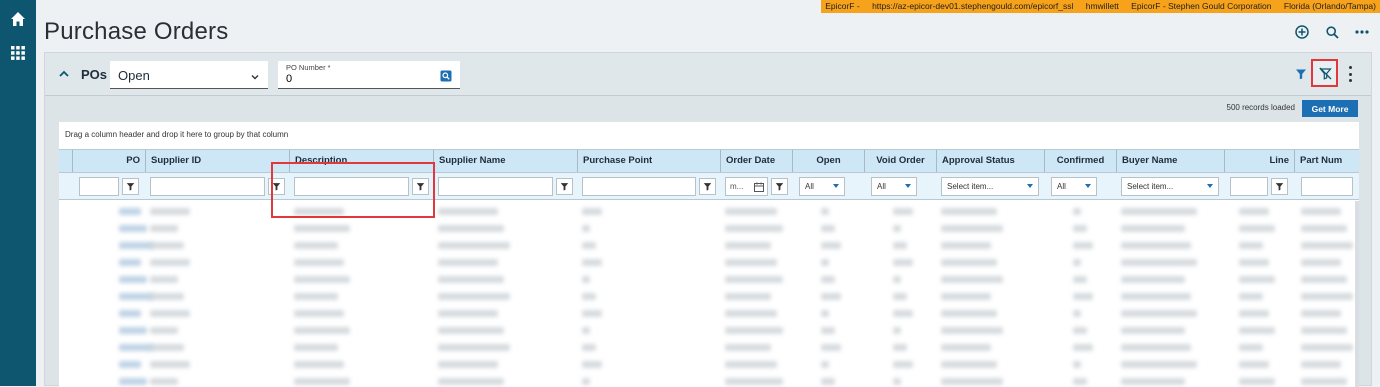  I want to click on more-horizontal-icon, so click(1362, 32).